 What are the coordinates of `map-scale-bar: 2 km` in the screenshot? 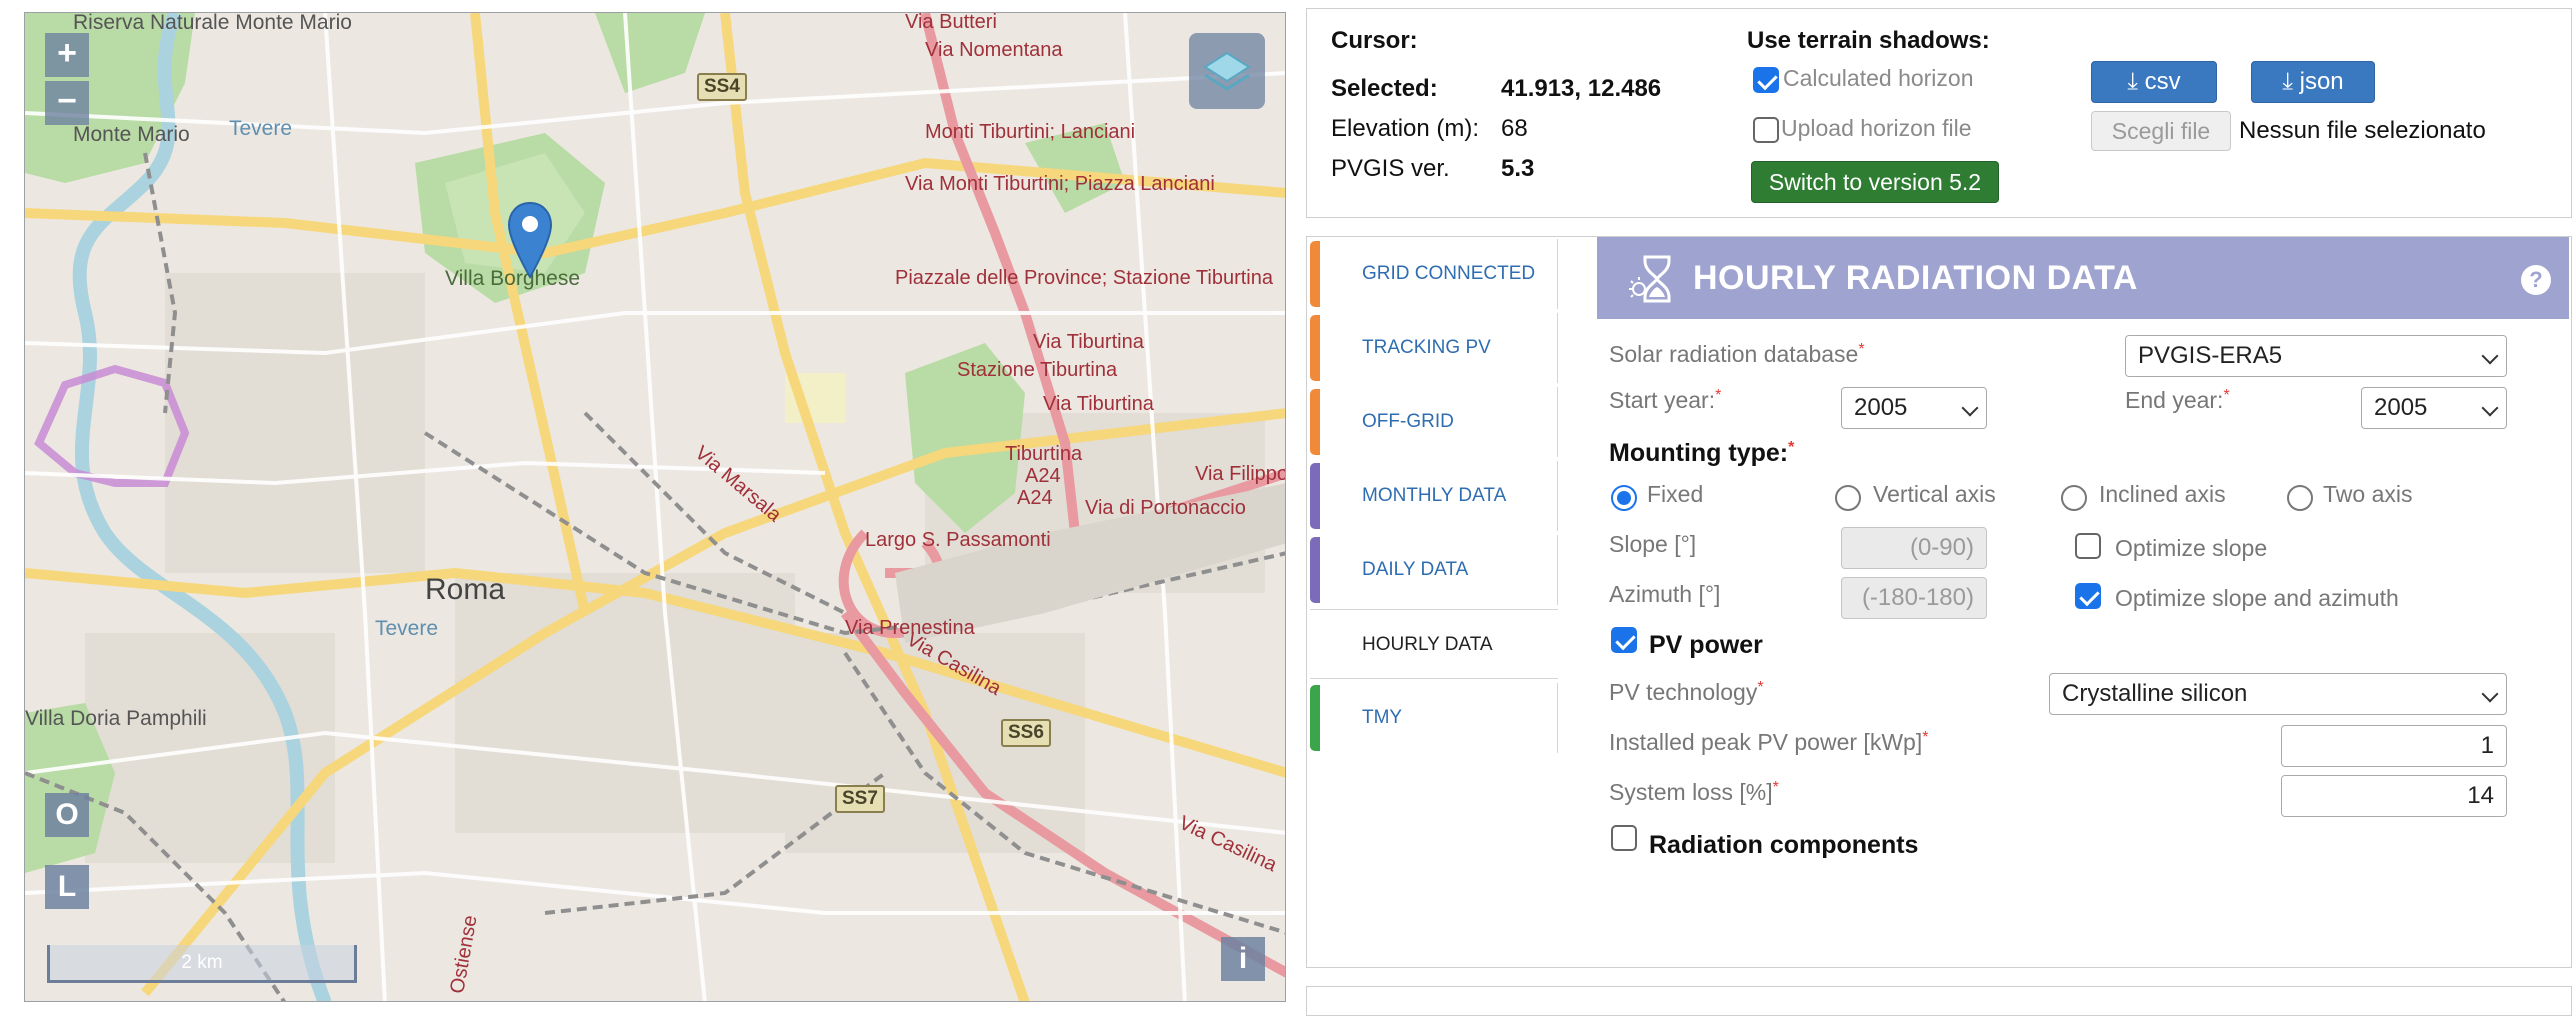 It's located at (202, 964).